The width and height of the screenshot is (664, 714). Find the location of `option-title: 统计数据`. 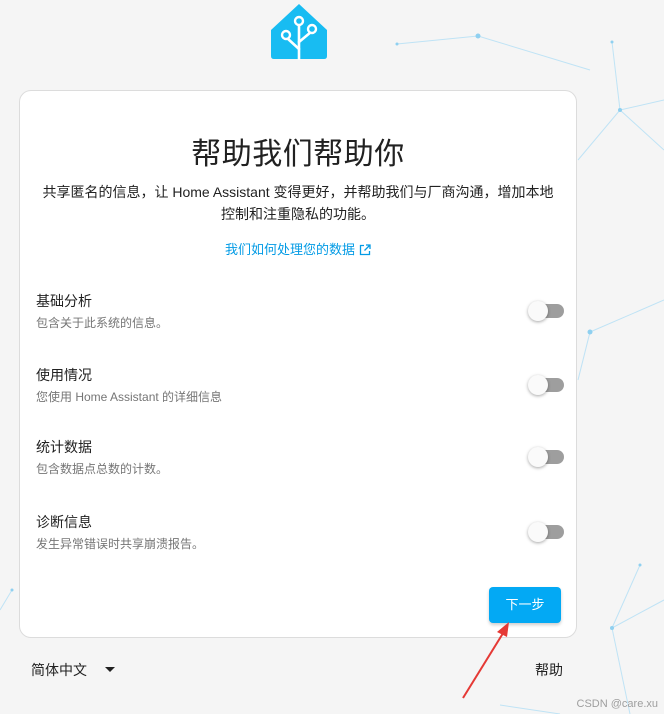

option-title: 统计数据 is located at coordinates (64, 447).